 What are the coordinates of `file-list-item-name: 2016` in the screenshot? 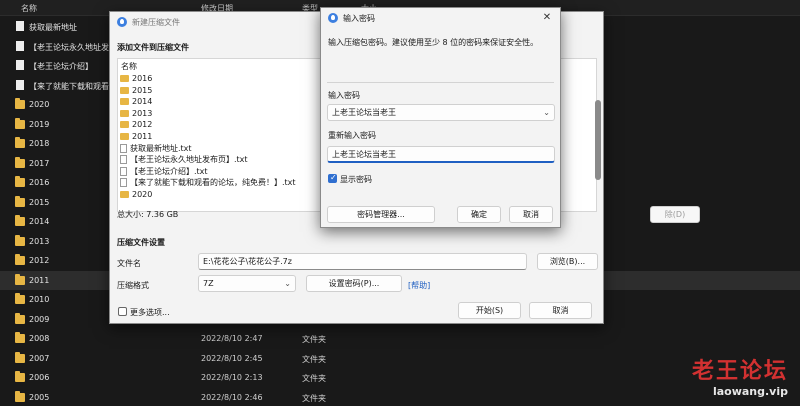 It's located at (142, 78).